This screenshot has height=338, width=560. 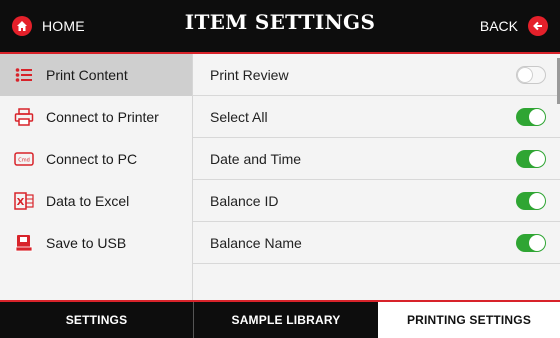 I want to click on sidebar-item-label: Connect to PC, so click(x=92, y=159).